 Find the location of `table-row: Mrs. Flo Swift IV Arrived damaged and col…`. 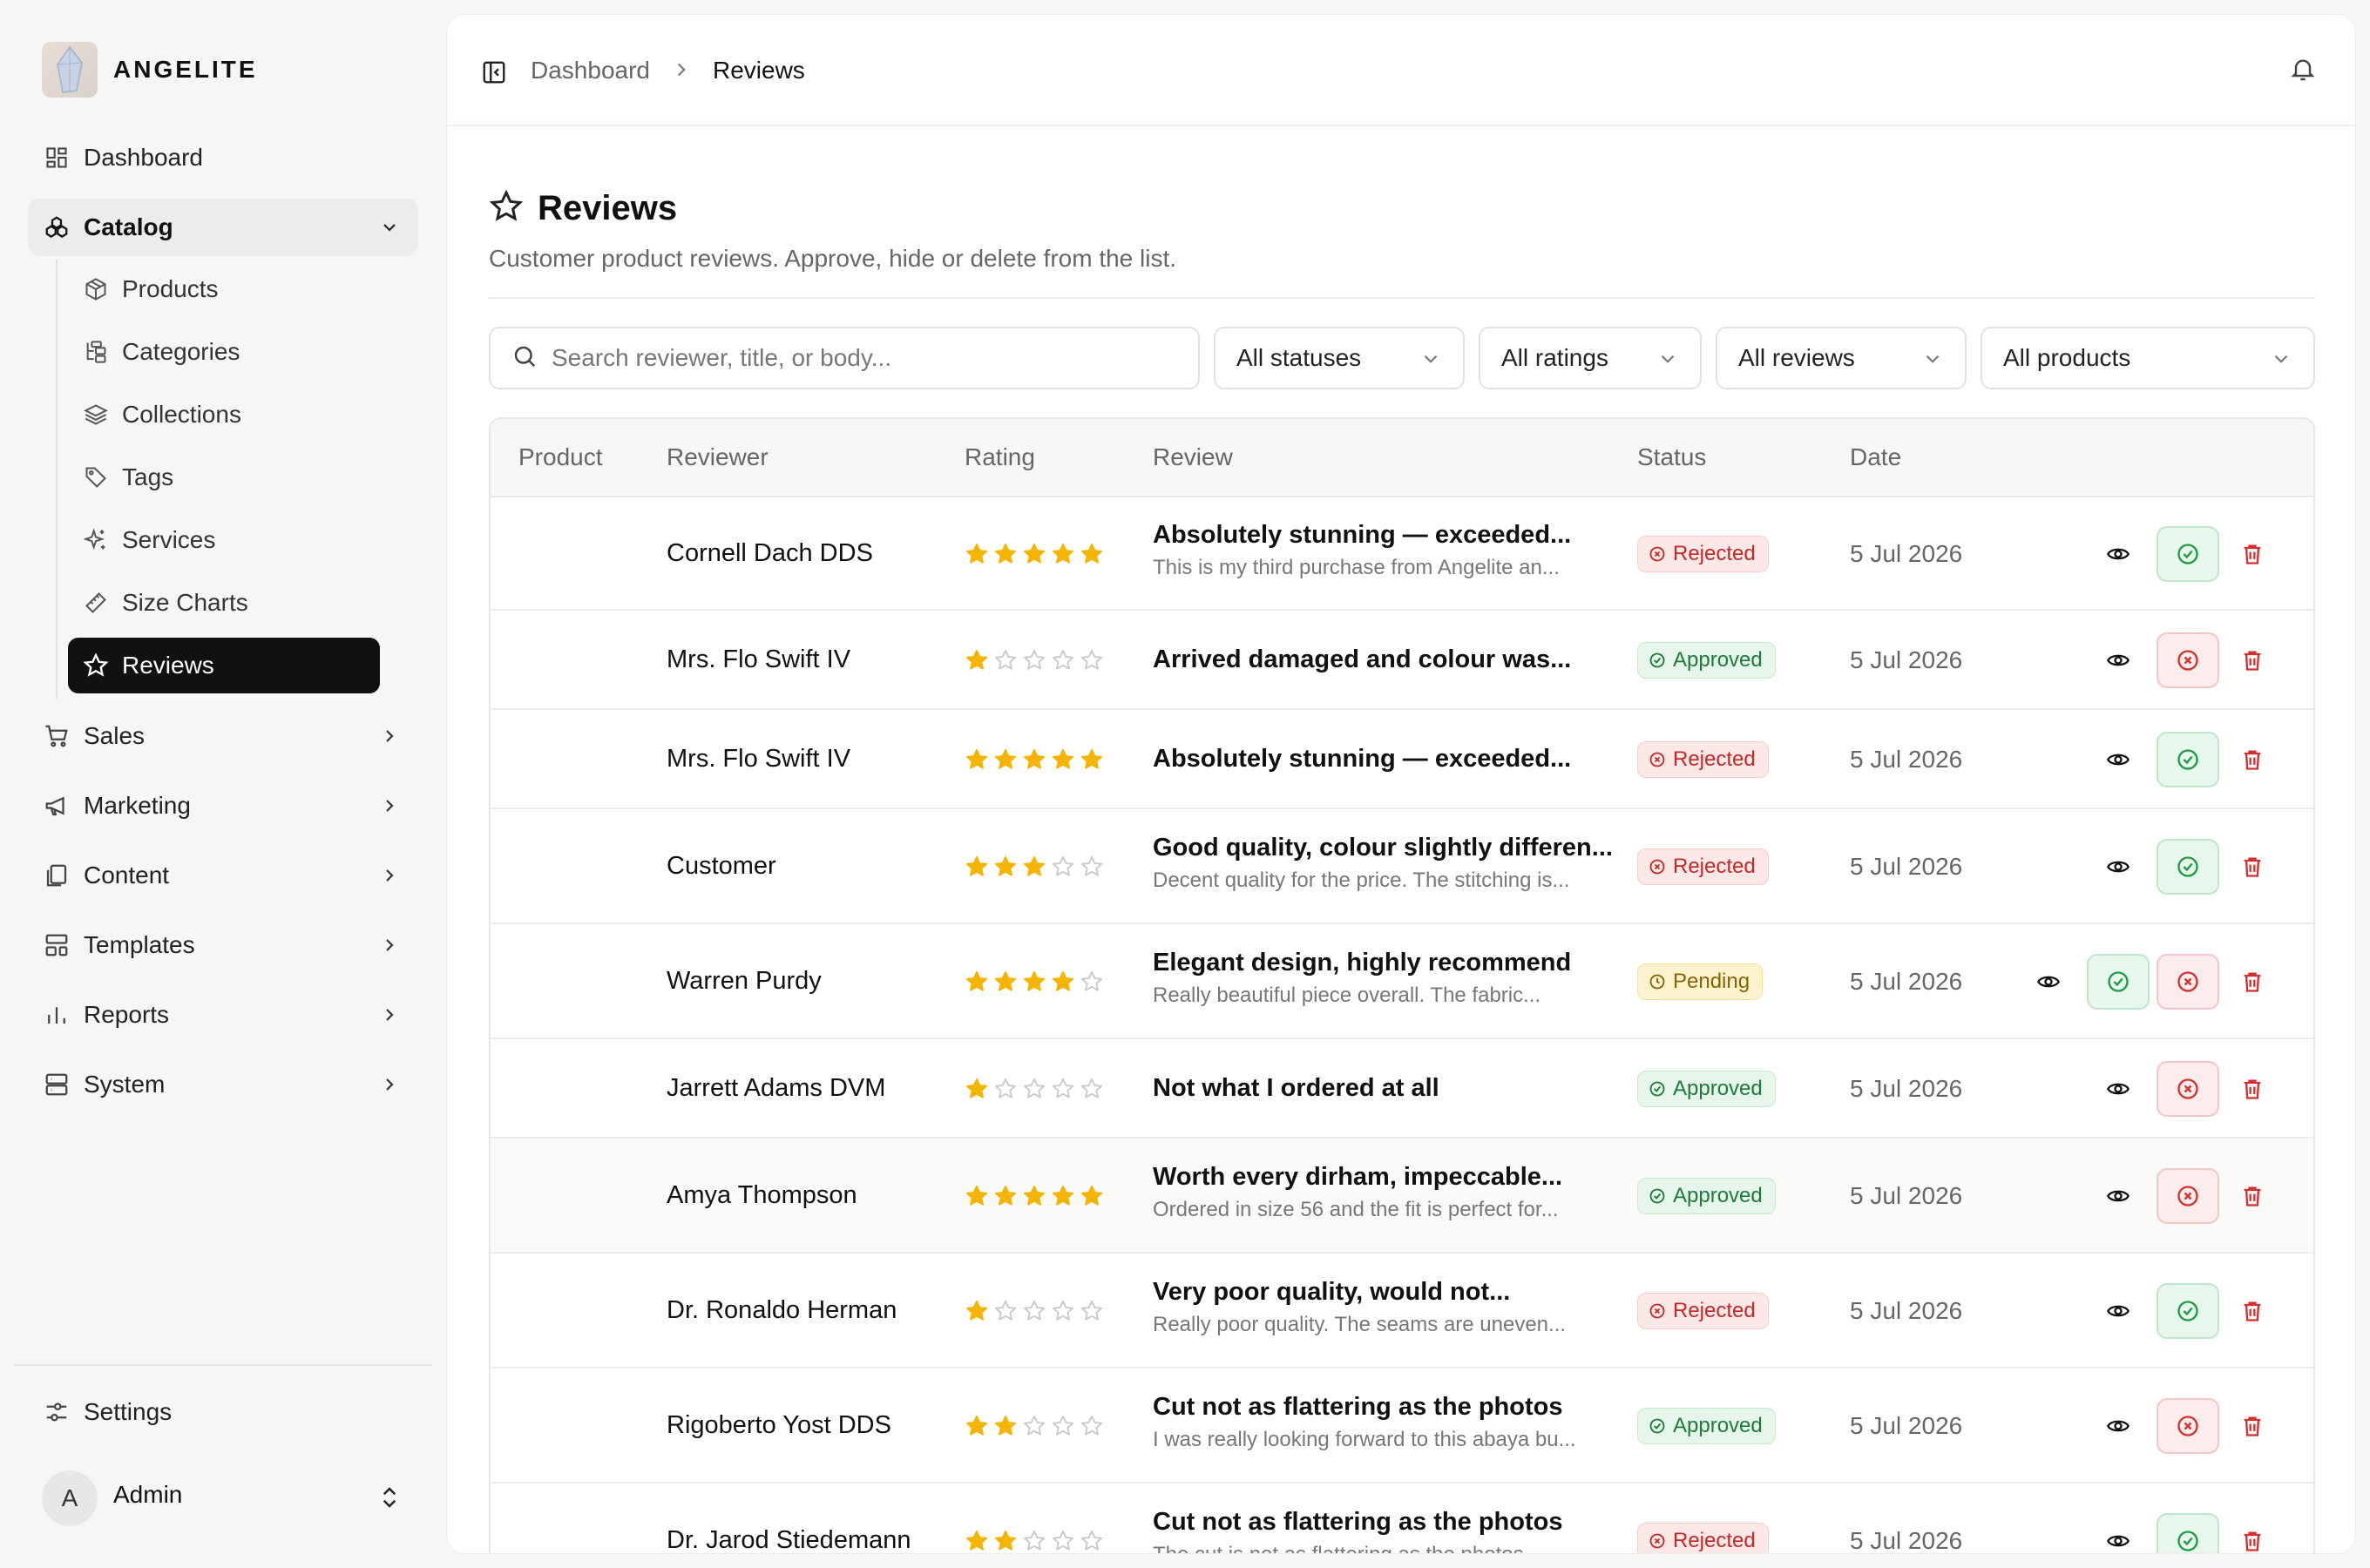

table-row: Mrs. Flo Swift IV Arrived damaged and col… is located at coordinates (1402, 660).